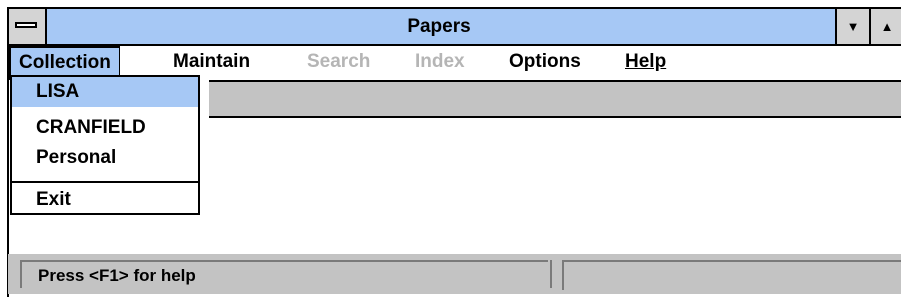  Describe the element at coordinates (105, 182) in the screenshot. I see `menu-separator` at that location.